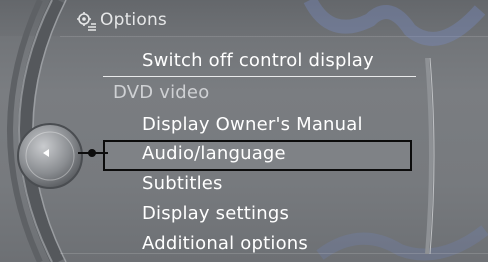 The image size is (488, 262). I want to click on watermark-shape-bottom, so click(402, 243).